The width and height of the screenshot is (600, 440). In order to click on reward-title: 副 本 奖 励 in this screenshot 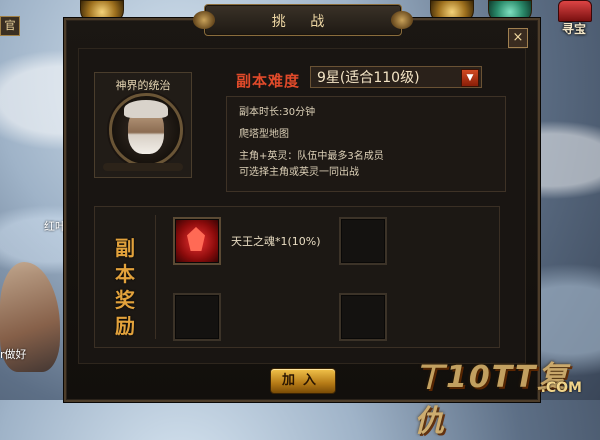, I will do `click(125, 287)`.